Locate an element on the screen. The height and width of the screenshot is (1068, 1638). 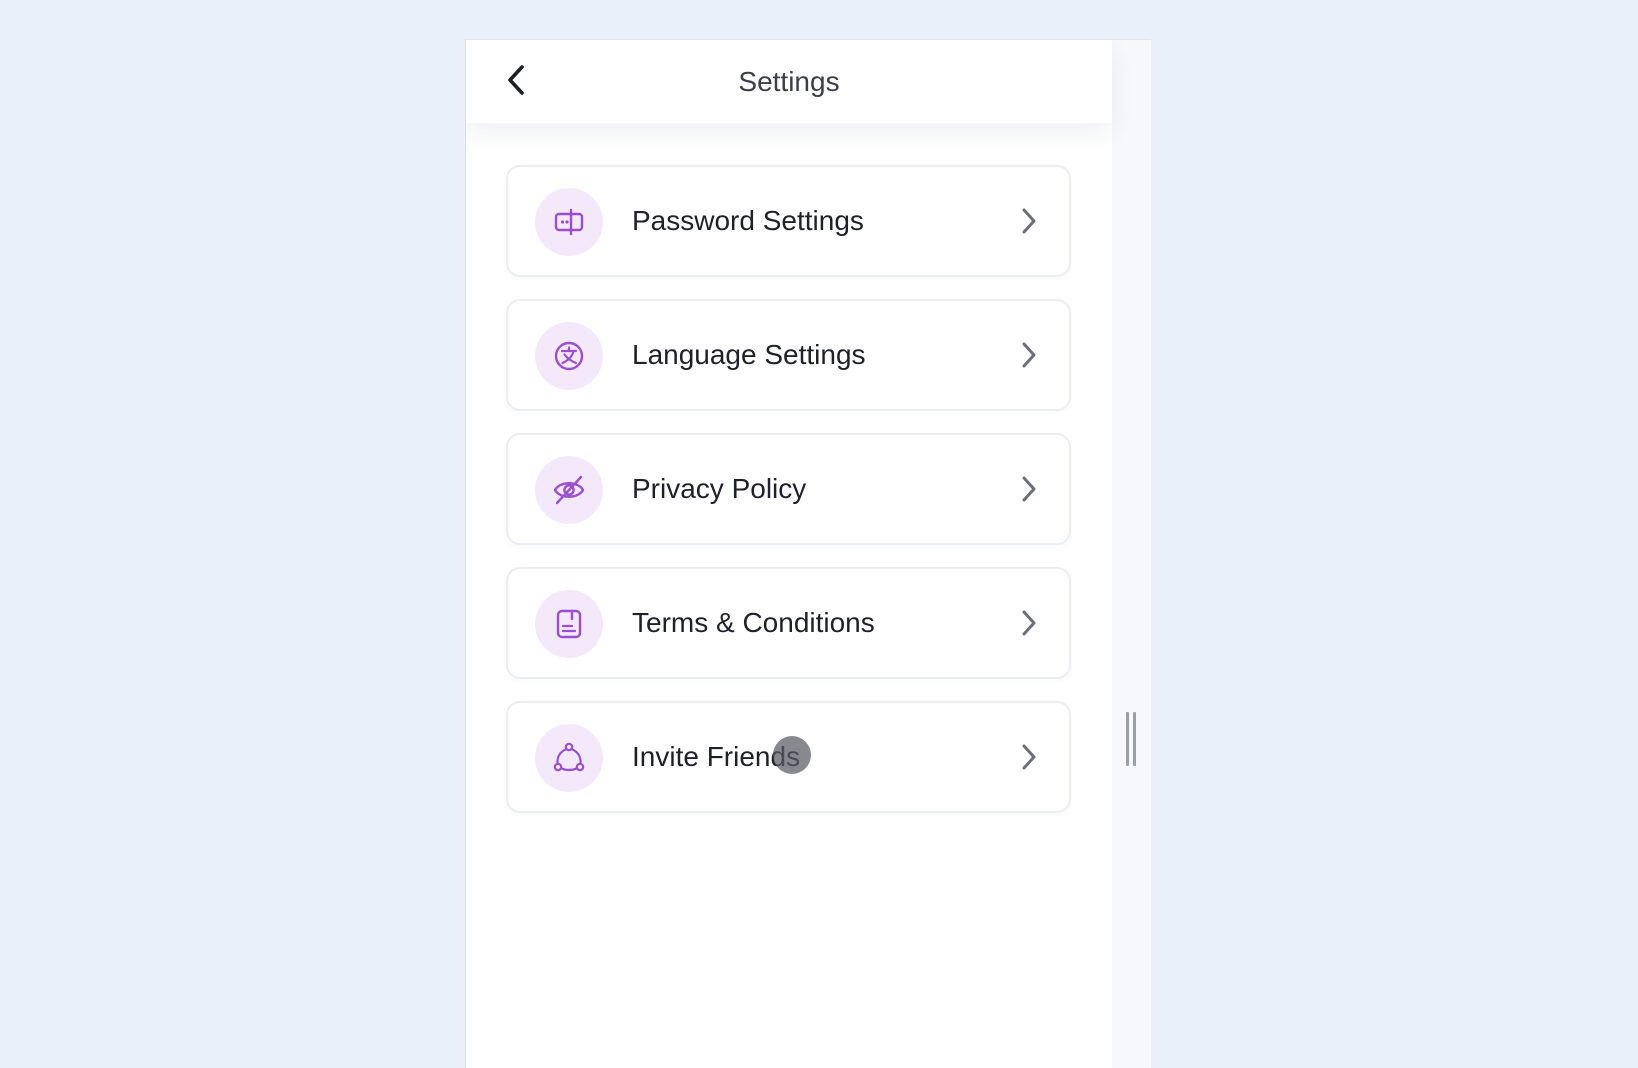
settings-item-password: Password Settings is located at coordinates (788, 221).